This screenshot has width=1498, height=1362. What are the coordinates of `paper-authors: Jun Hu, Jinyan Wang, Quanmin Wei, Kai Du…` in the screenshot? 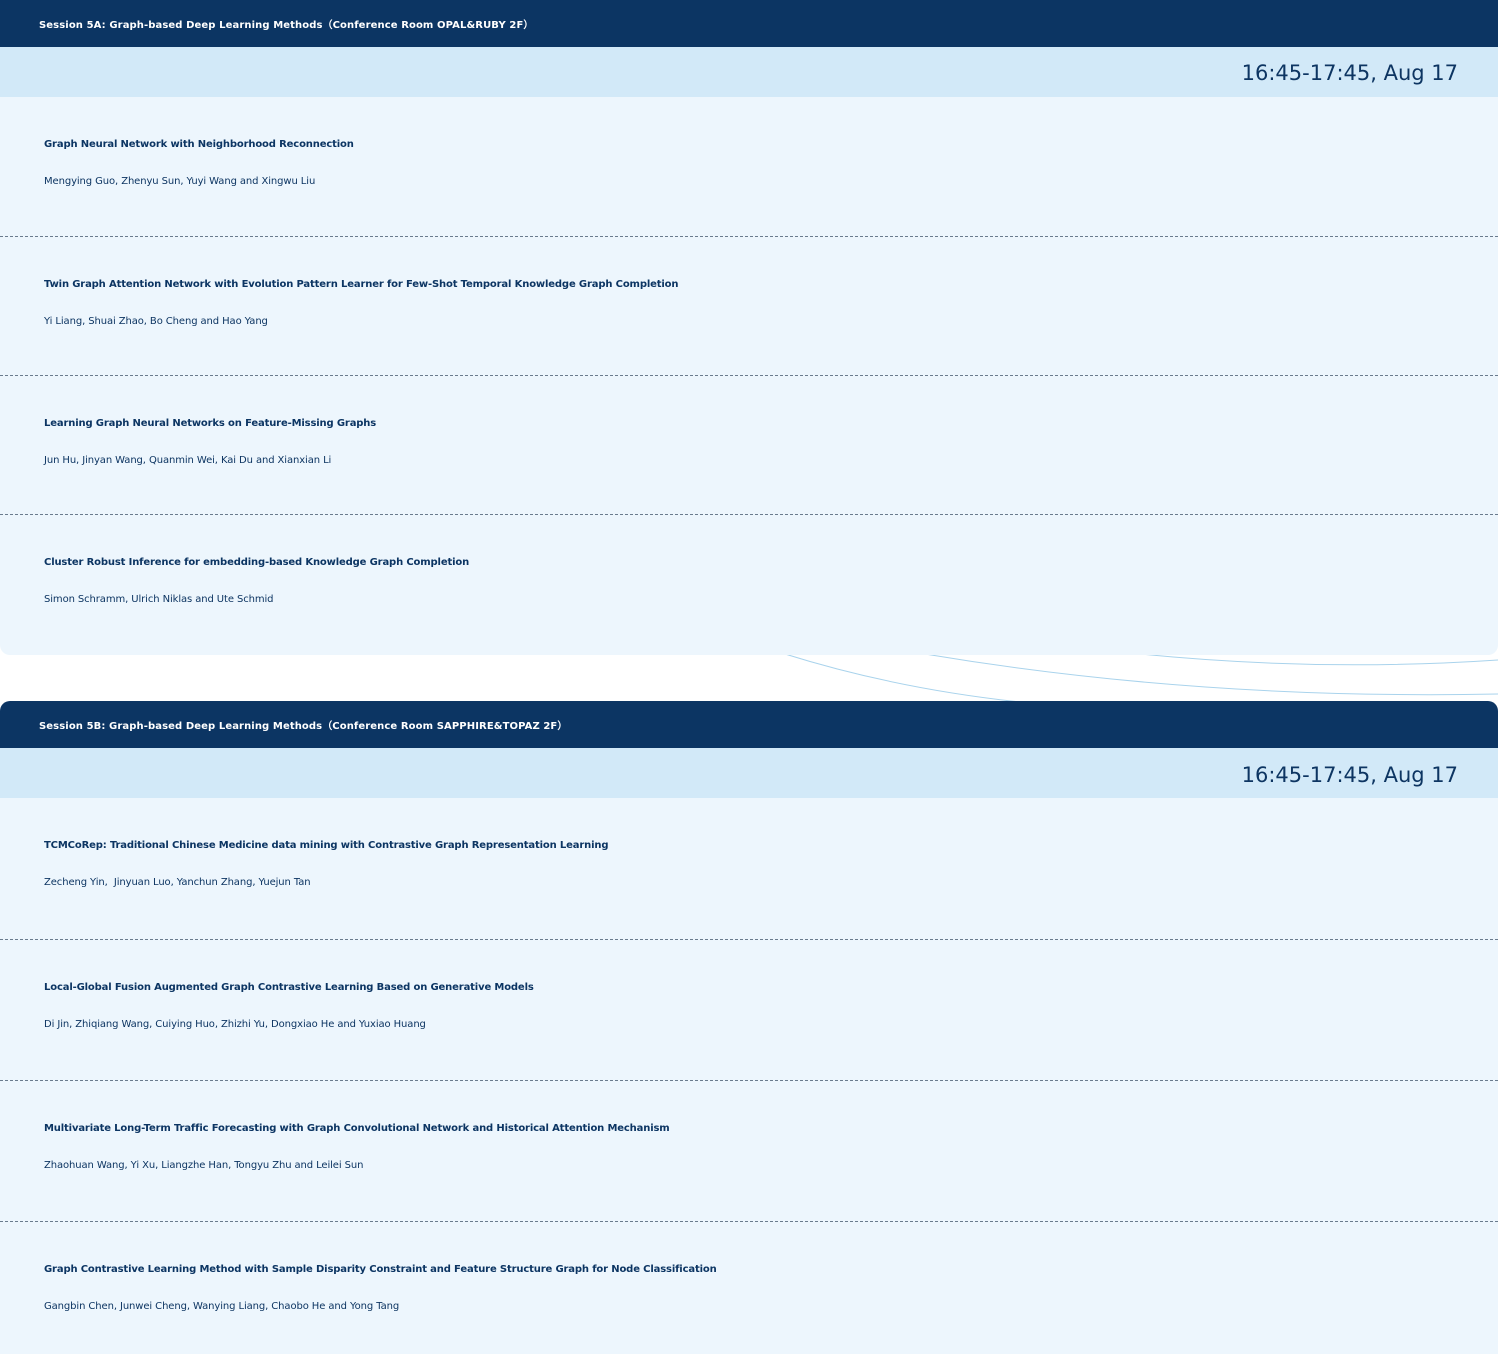 It's located at (188, 460).